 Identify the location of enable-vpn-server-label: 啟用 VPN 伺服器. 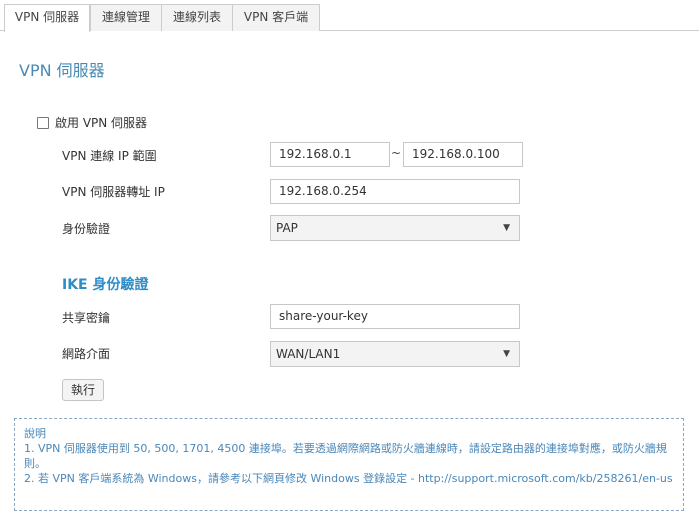
(101, 123).